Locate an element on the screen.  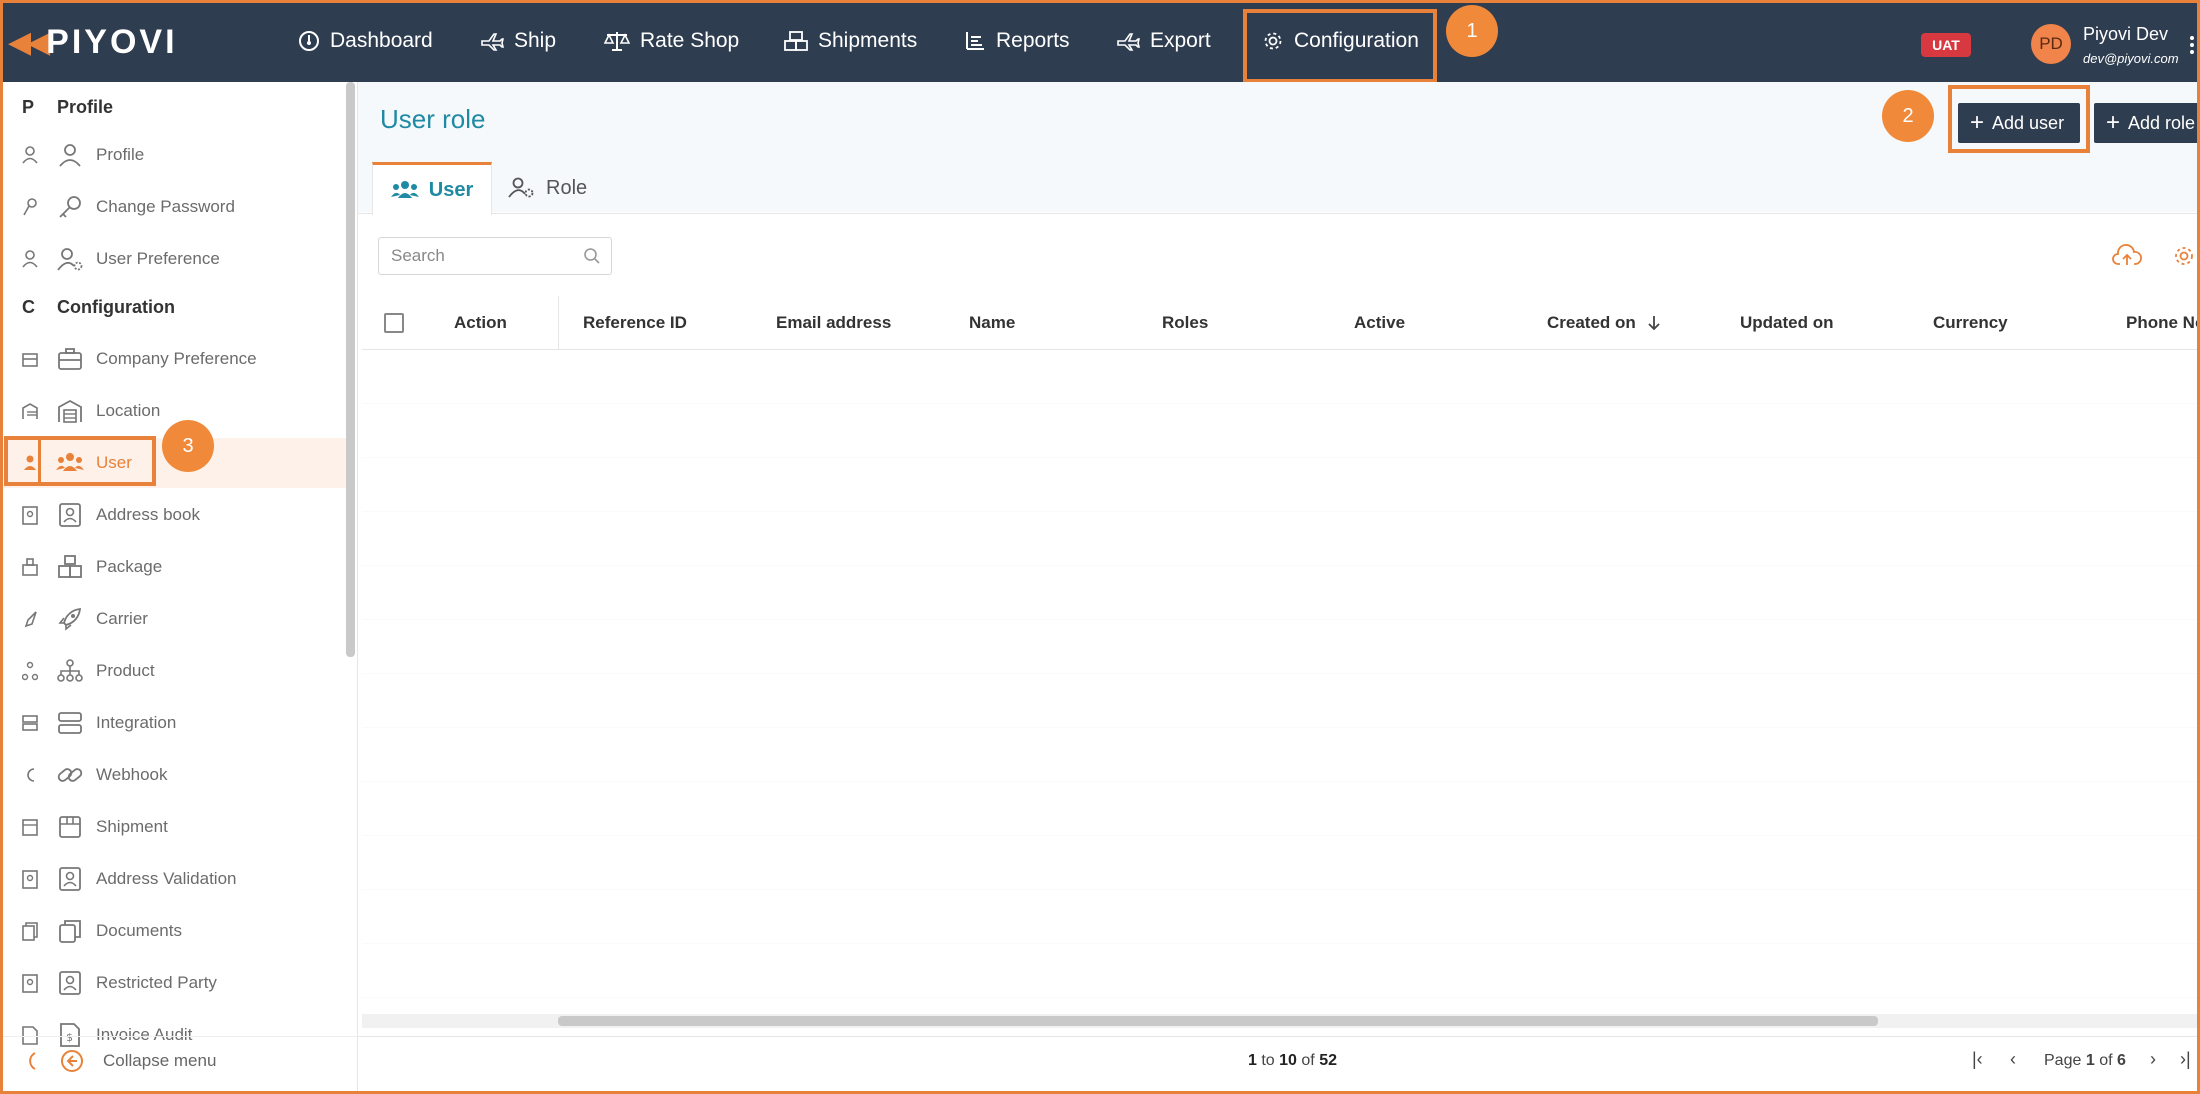
hierarchy-icon is located at coordinates (70, 670).